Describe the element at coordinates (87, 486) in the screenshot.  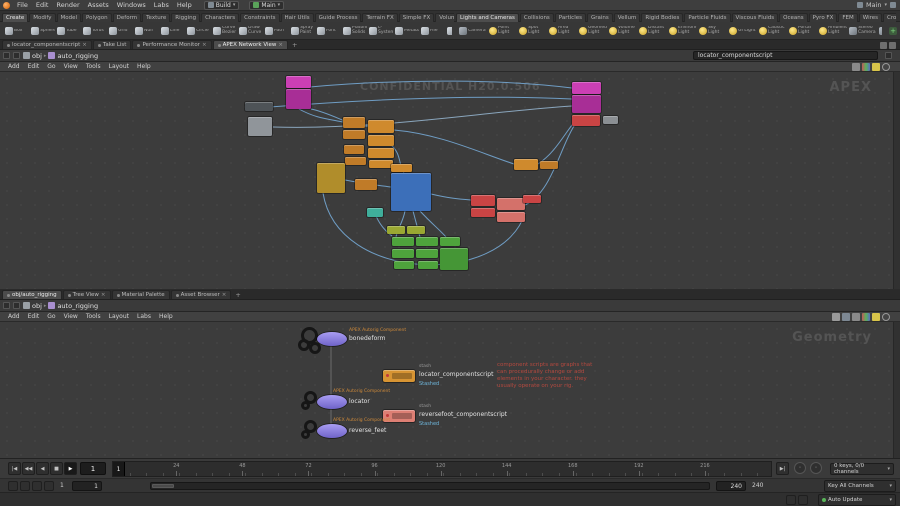
I see `range-start-field: 1` at that location.